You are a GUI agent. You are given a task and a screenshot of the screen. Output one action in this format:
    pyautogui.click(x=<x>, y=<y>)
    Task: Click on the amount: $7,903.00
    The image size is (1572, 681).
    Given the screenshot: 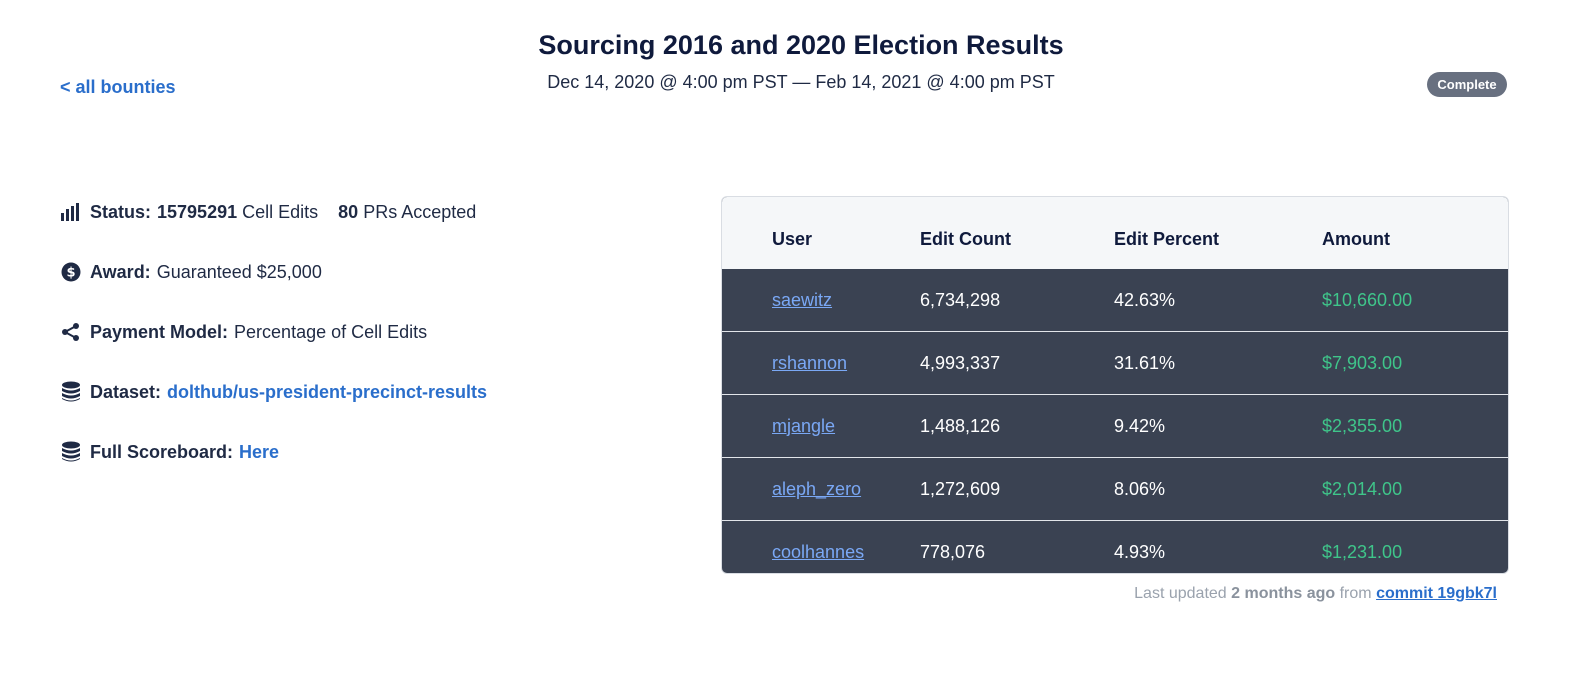 What is the action you would take?
    pyautogui.click(x=1414, y=363)
    